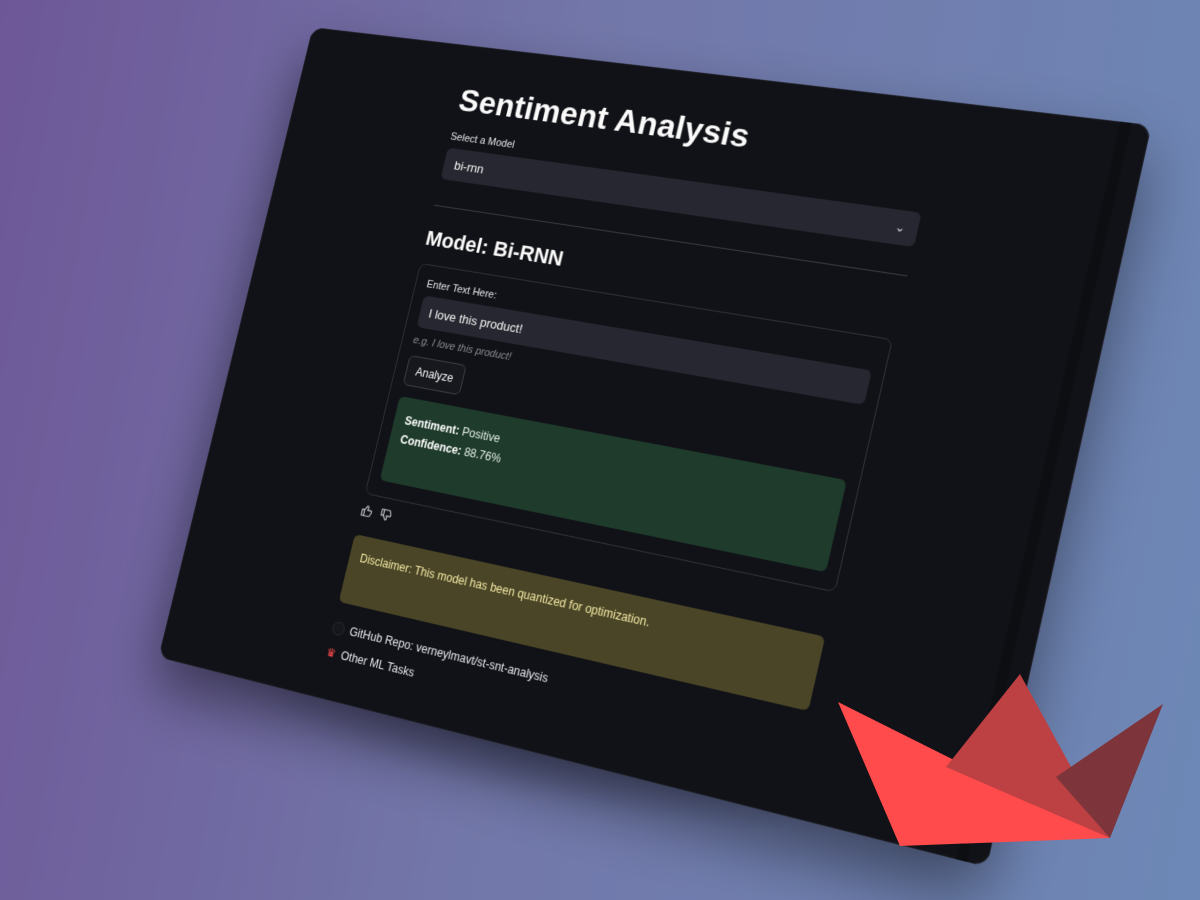 This screenshot has height=900, width=1200. What do you see at coordinates (435, 375) in the screenshot?
I see `analyze-button: Analyze` at bounding box center [435, 375].